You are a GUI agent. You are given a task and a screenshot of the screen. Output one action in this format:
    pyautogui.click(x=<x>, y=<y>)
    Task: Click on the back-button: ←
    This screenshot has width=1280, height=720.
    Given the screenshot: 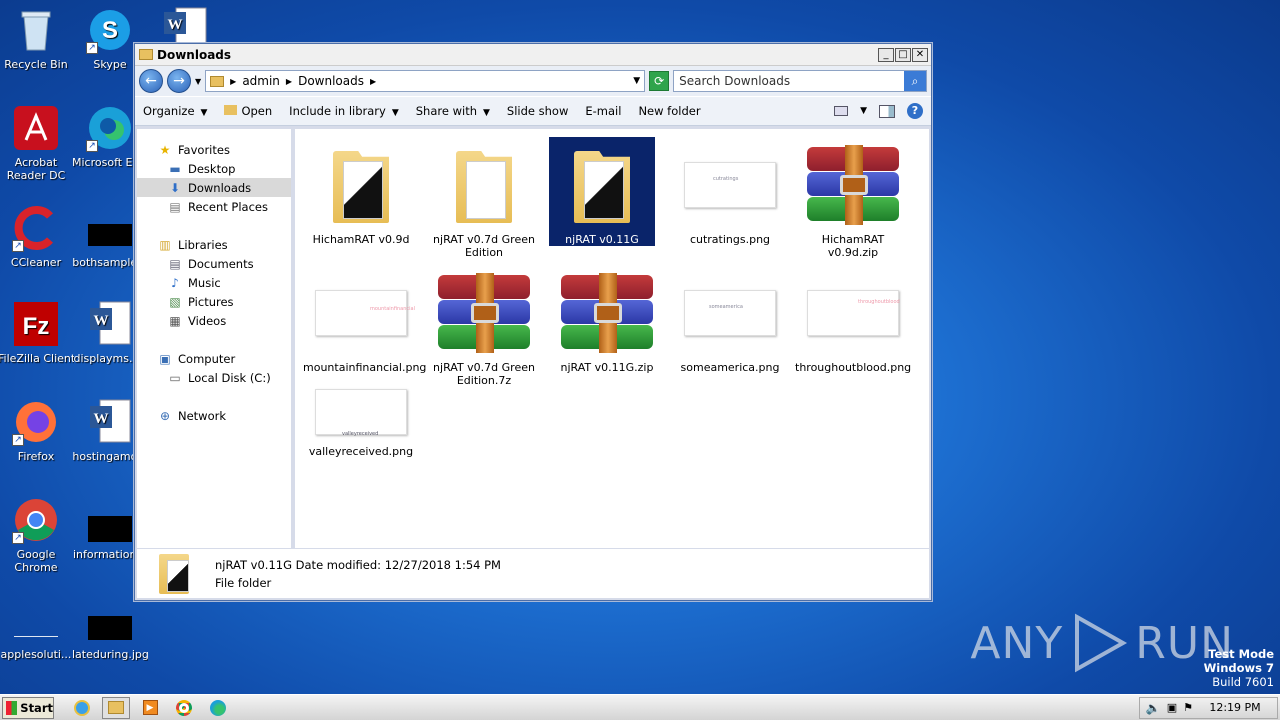 What is the action you would take?
    pyautogui.click(x=151, y=81)
    